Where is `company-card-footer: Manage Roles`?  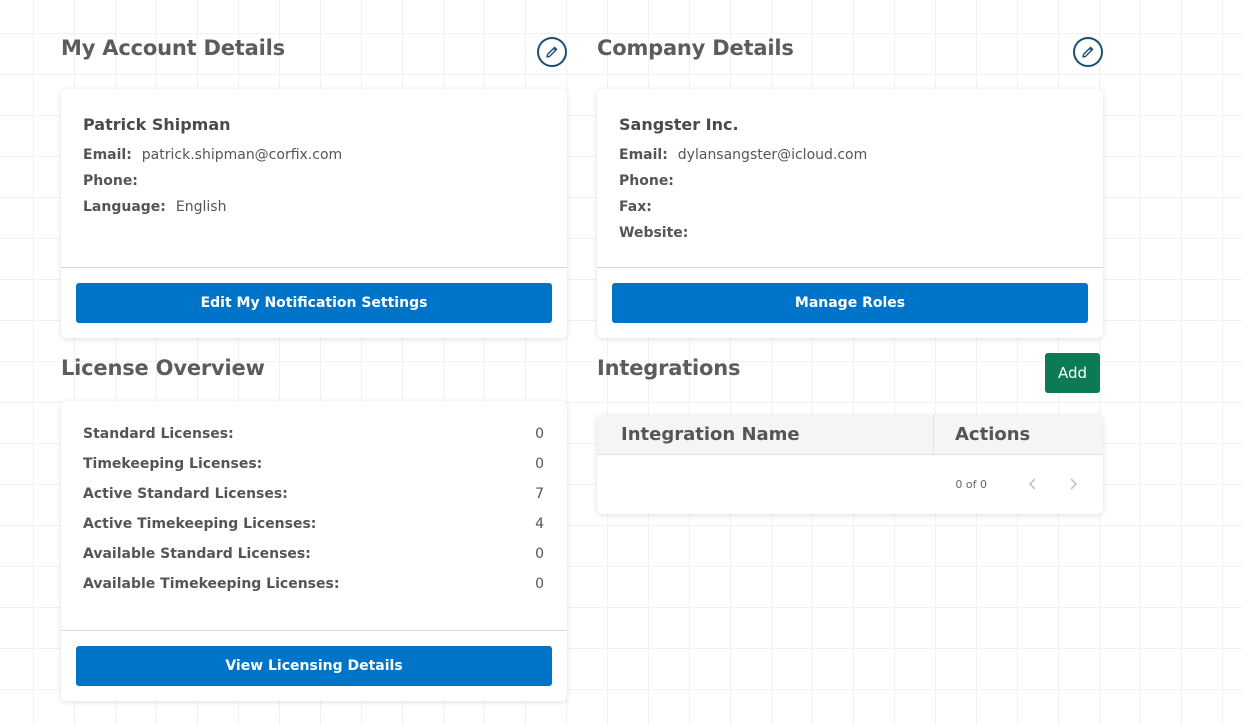
company-card-footer: Manage Roles is located at coordinates (850, 302).